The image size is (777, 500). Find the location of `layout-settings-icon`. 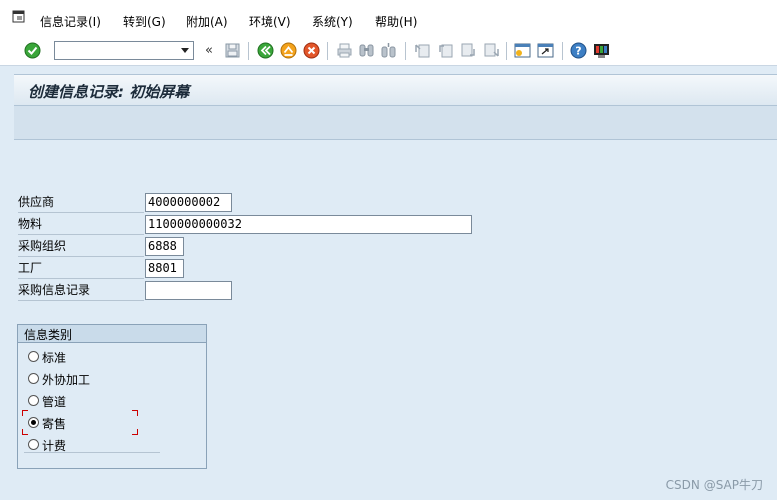

layout-settings-icon is located at coordinates (601, 50).